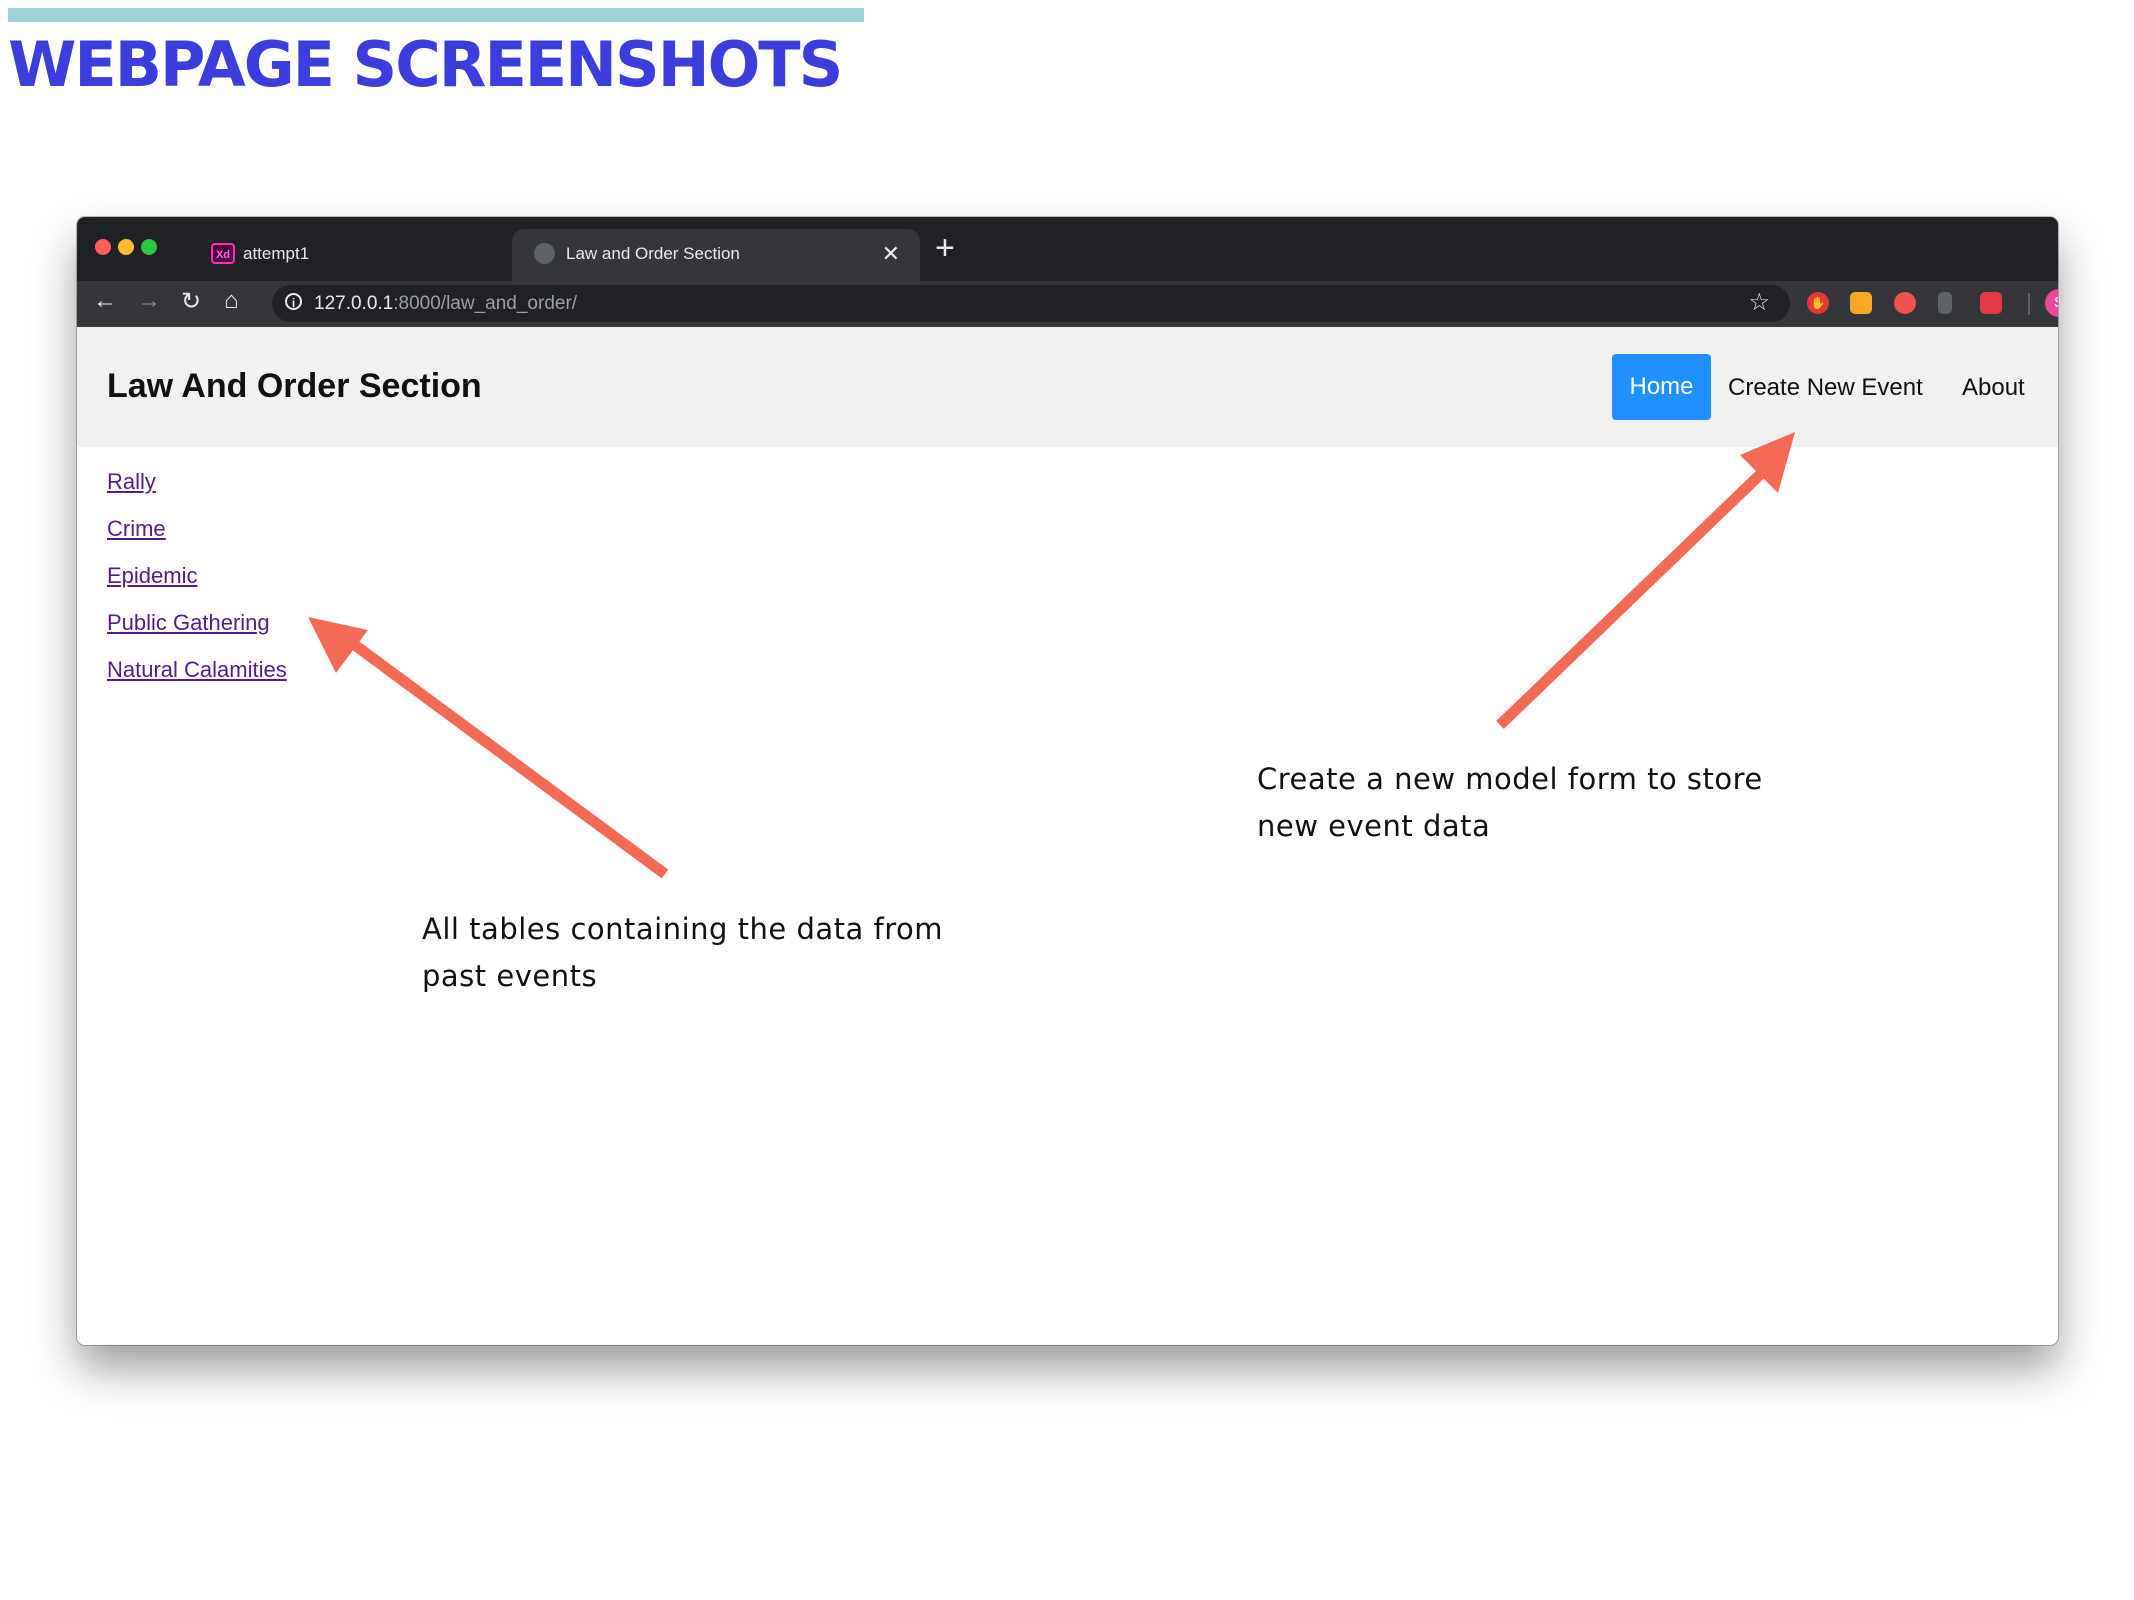  I want to click on bookmark-star-icon: ☆, so click(1759, 302).